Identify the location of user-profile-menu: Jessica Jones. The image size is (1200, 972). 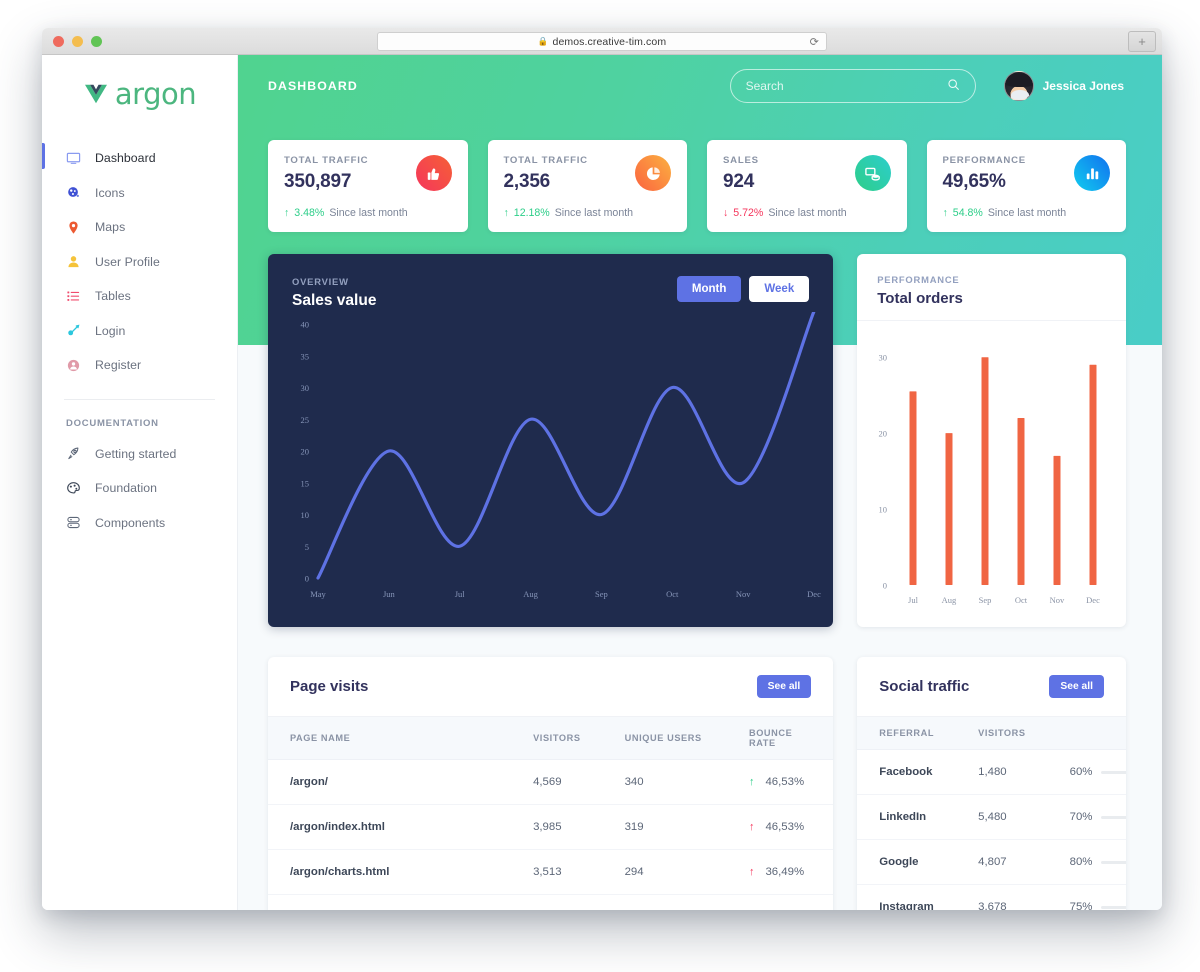
(1063, 86).